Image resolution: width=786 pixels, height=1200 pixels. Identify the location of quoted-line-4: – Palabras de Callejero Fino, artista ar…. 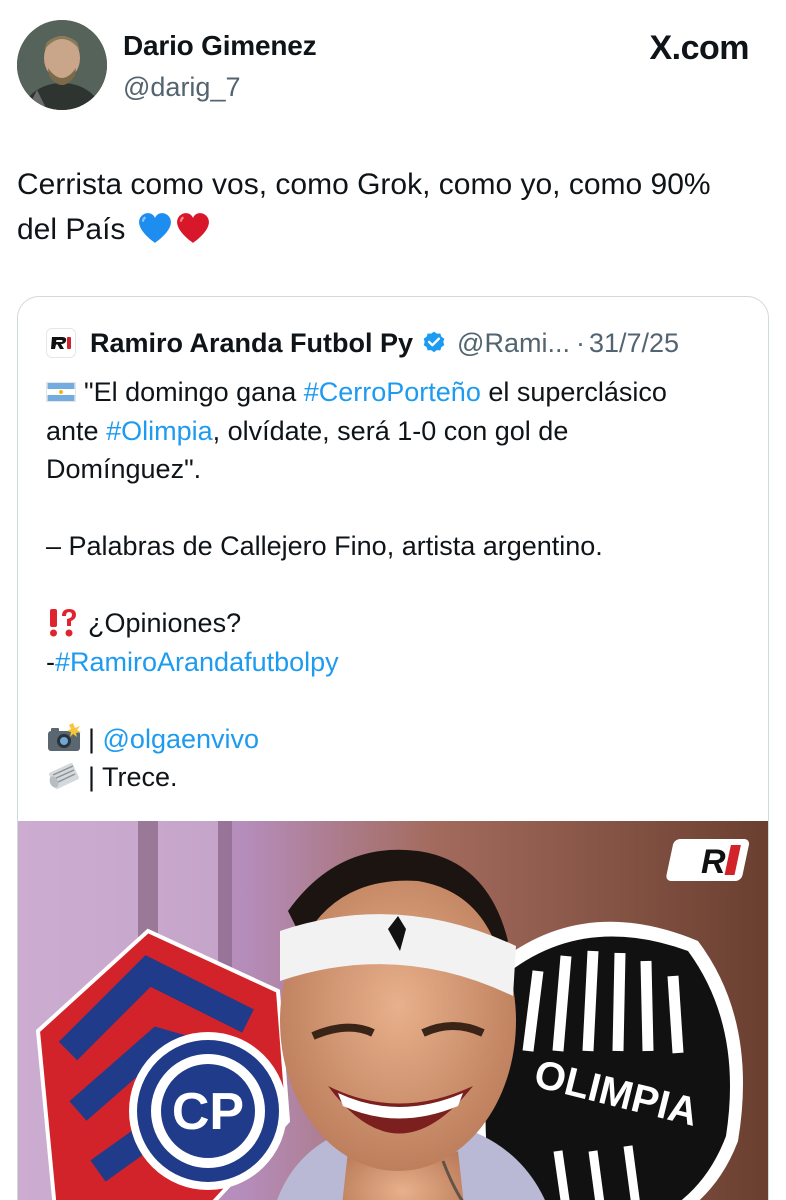
(324, 546).